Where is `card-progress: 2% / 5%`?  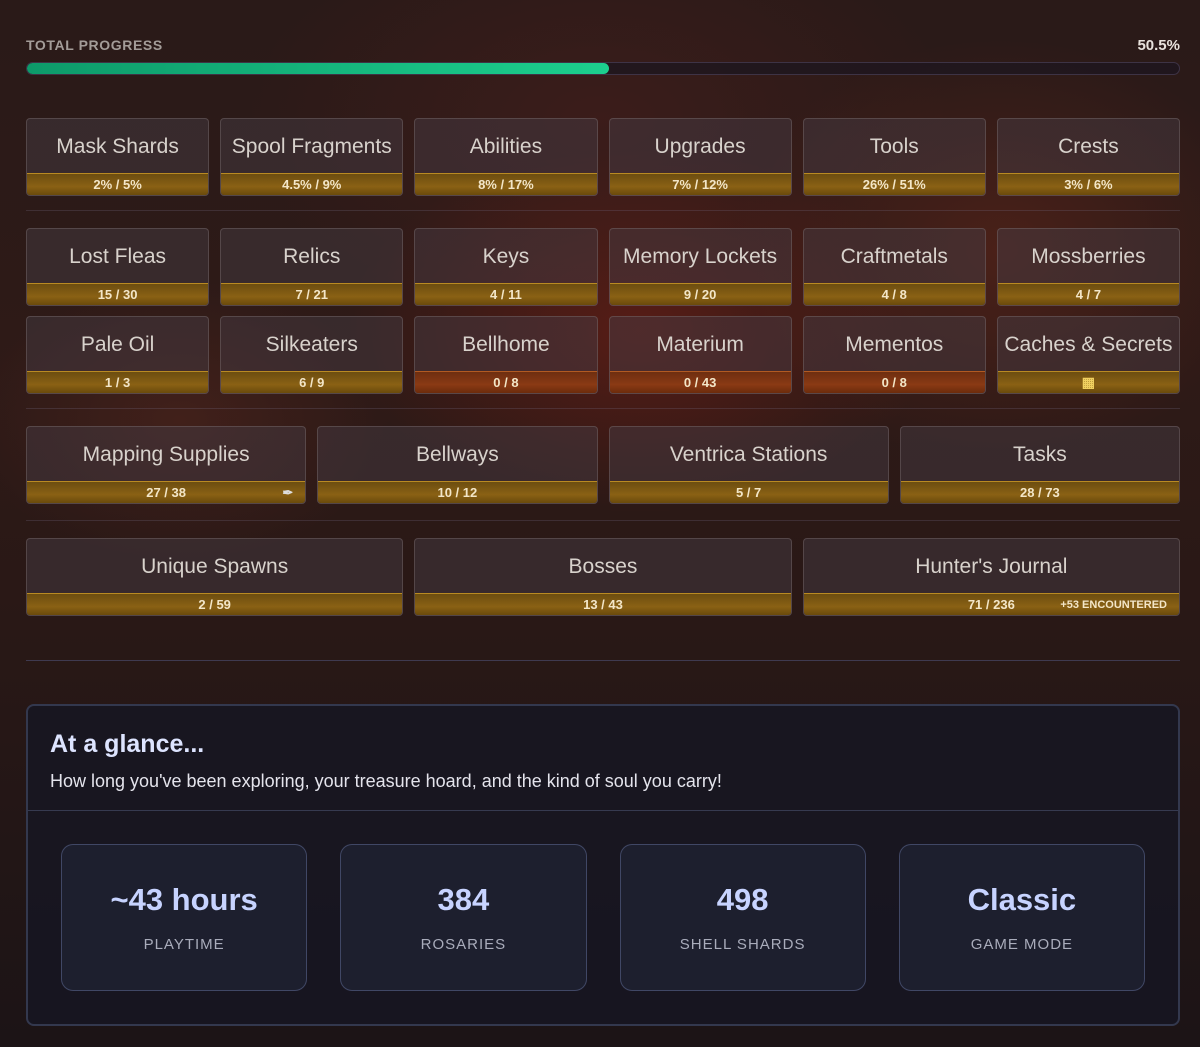 card-progress: 2% / 5% is located at coordinates (118, 184).